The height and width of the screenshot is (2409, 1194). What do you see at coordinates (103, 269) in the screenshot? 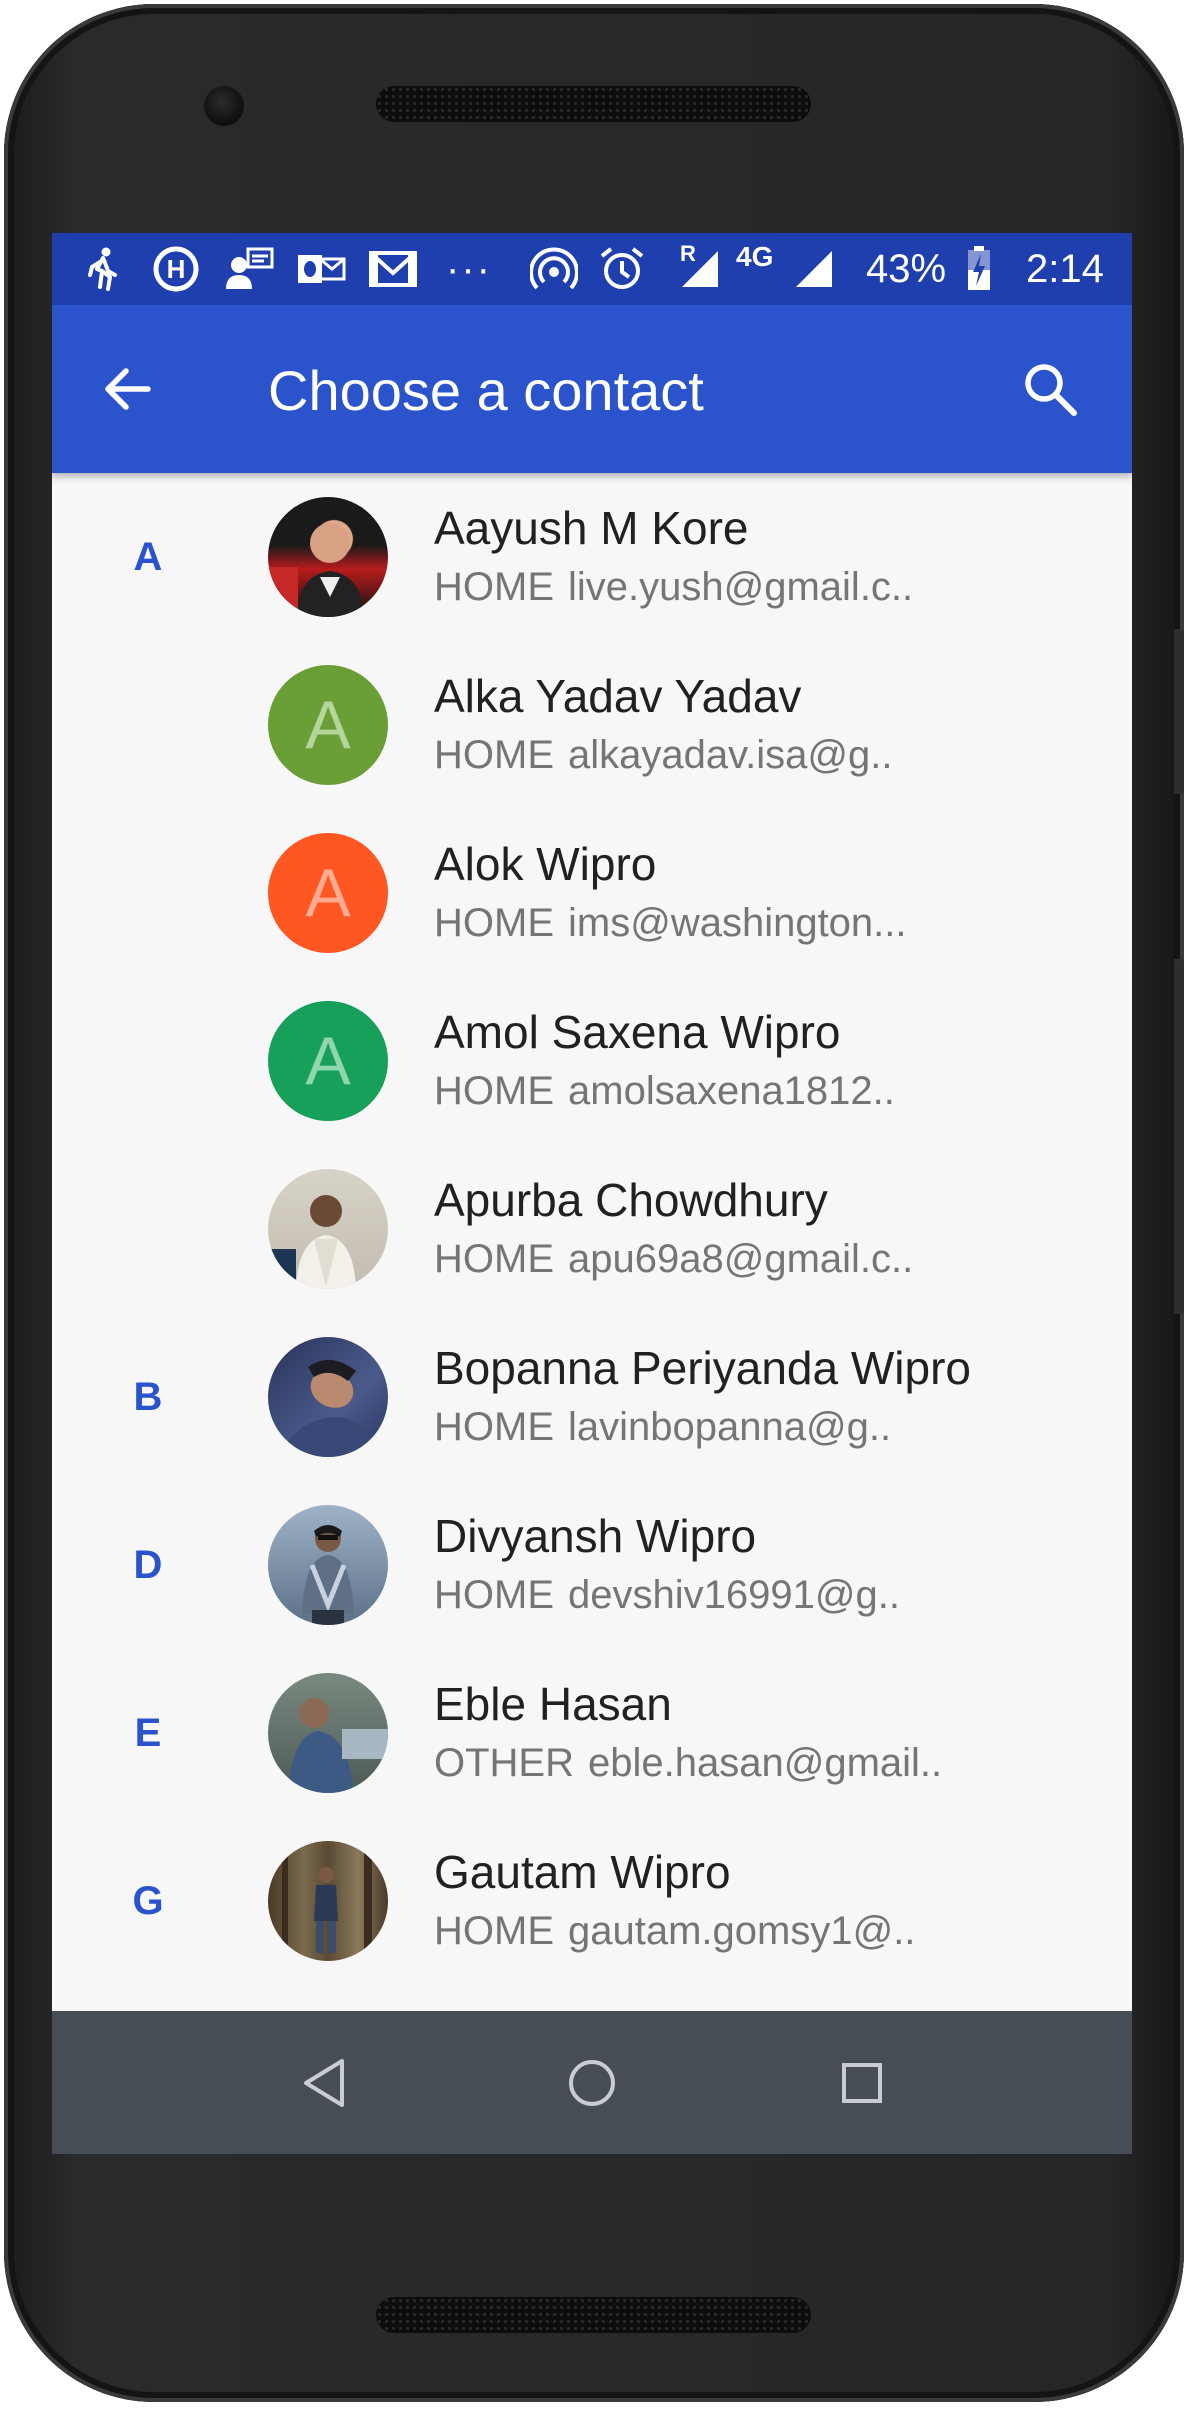
I see `walking-icon` at bounding box center [103, 269].